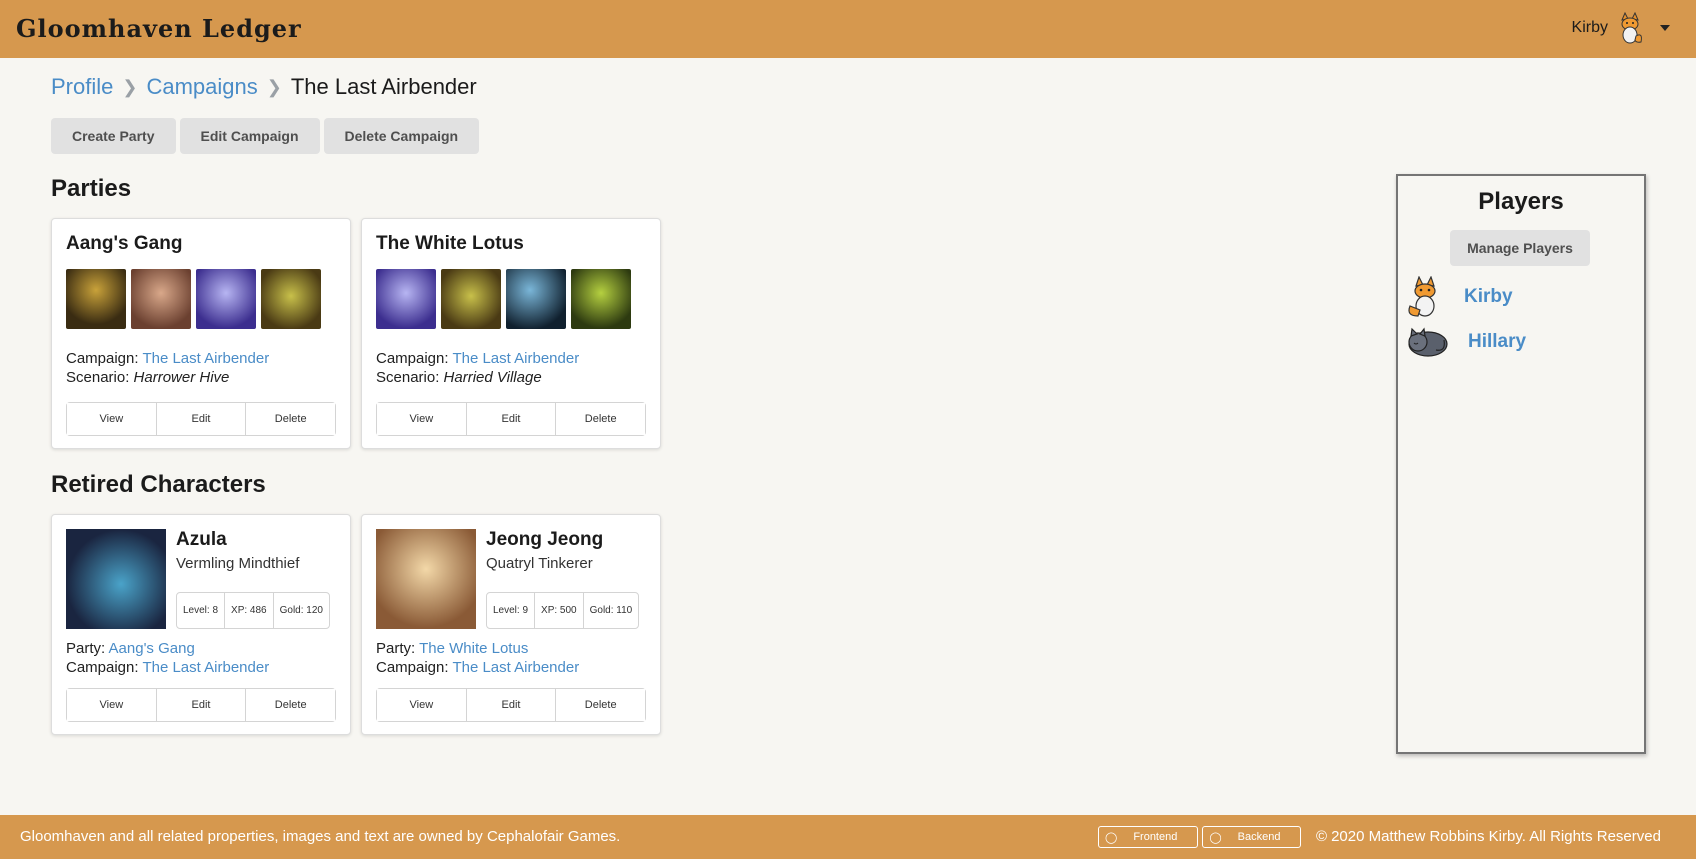 The image size is (1696, 859). What do you see at coordinates (1322, 836) in the screenshot?
I see `copyright-icon: ©` at bounding box center [1322, 836].